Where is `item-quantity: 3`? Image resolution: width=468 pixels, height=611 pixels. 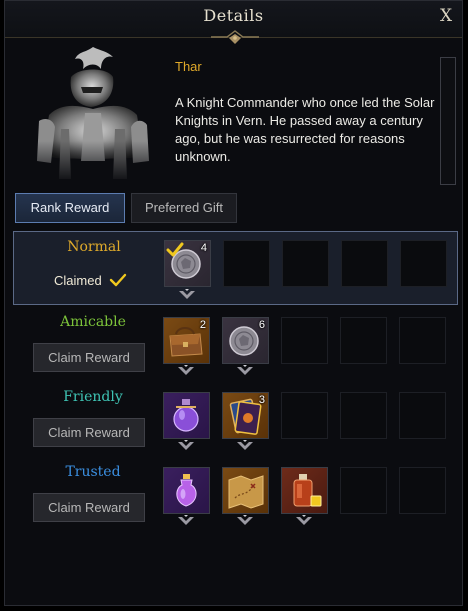
item-quantity: 3 is located at coordinates (261, 400).